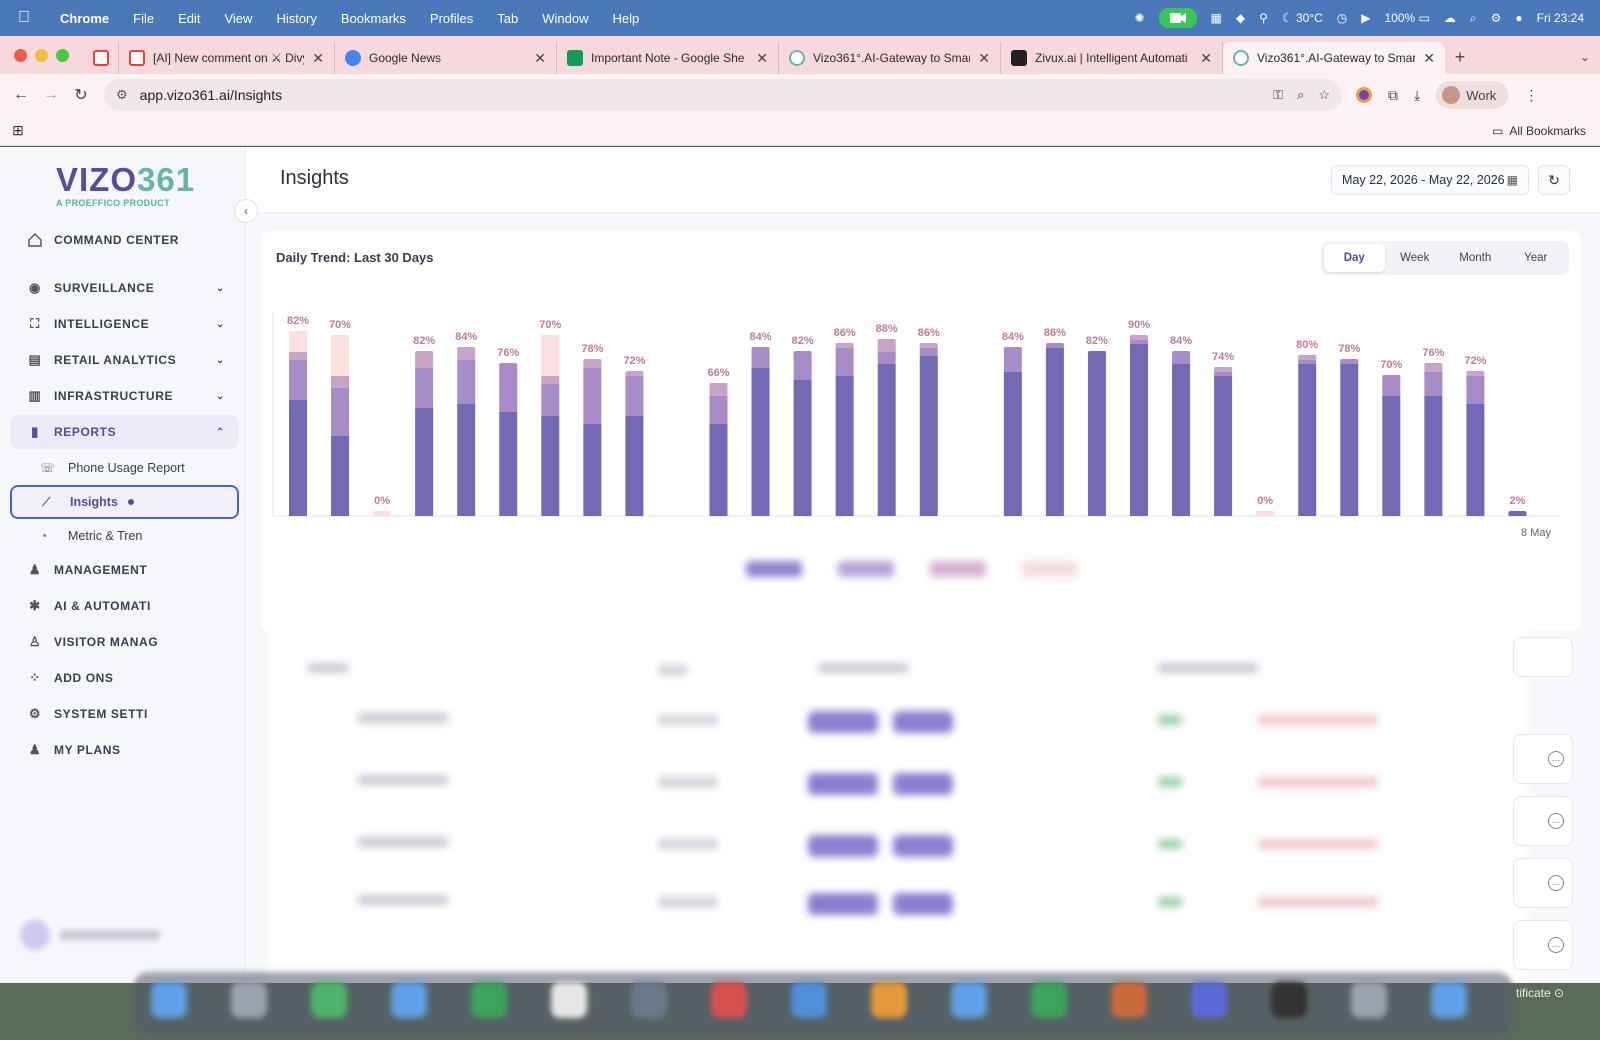 This screenshot has width=1600, height=1040. I want to click on control-center-icon: ⚙, so click(1496, 18).